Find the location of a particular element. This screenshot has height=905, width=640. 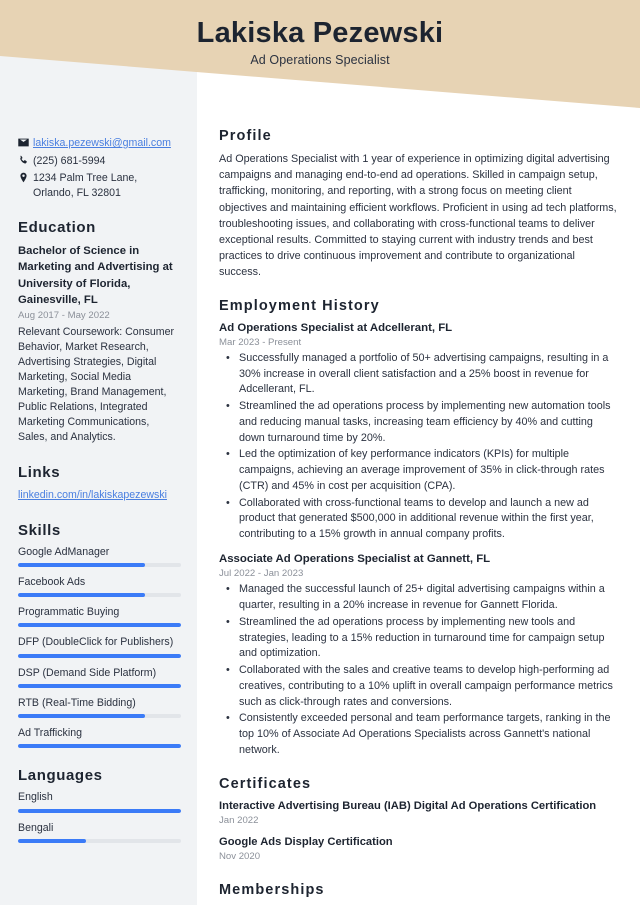

memberships-section: Memberships is located at coordinates (418, 890).